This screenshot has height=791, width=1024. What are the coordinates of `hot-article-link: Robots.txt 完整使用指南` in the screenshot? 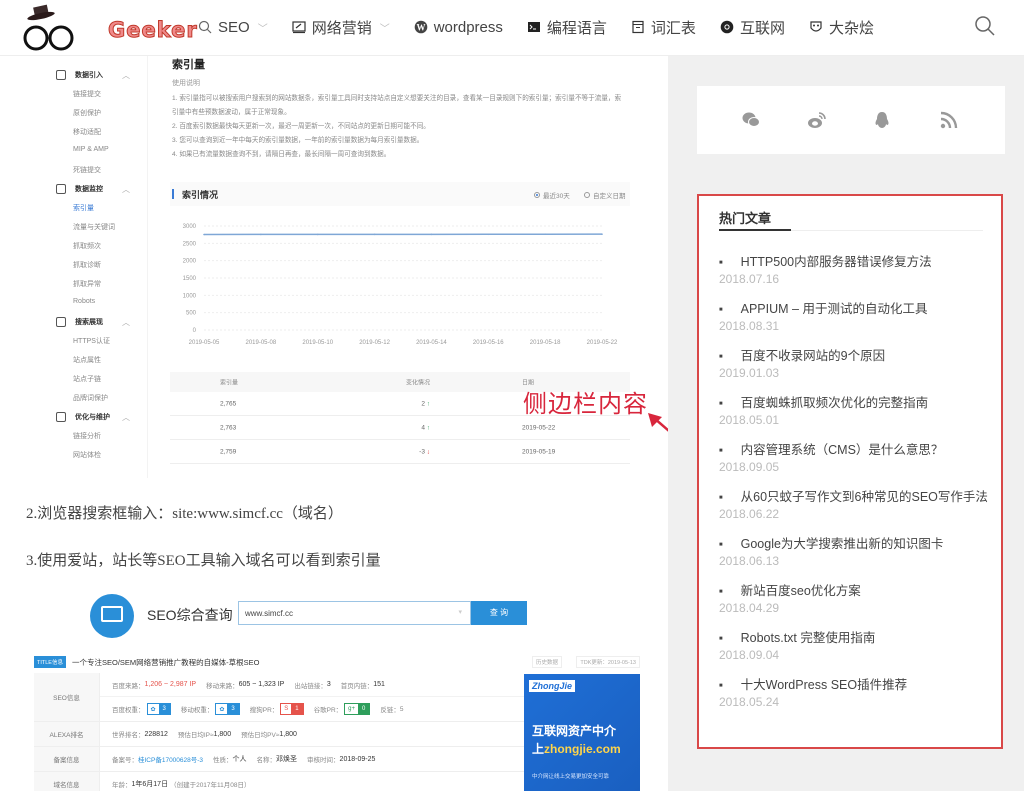 It's located at (854, 639).